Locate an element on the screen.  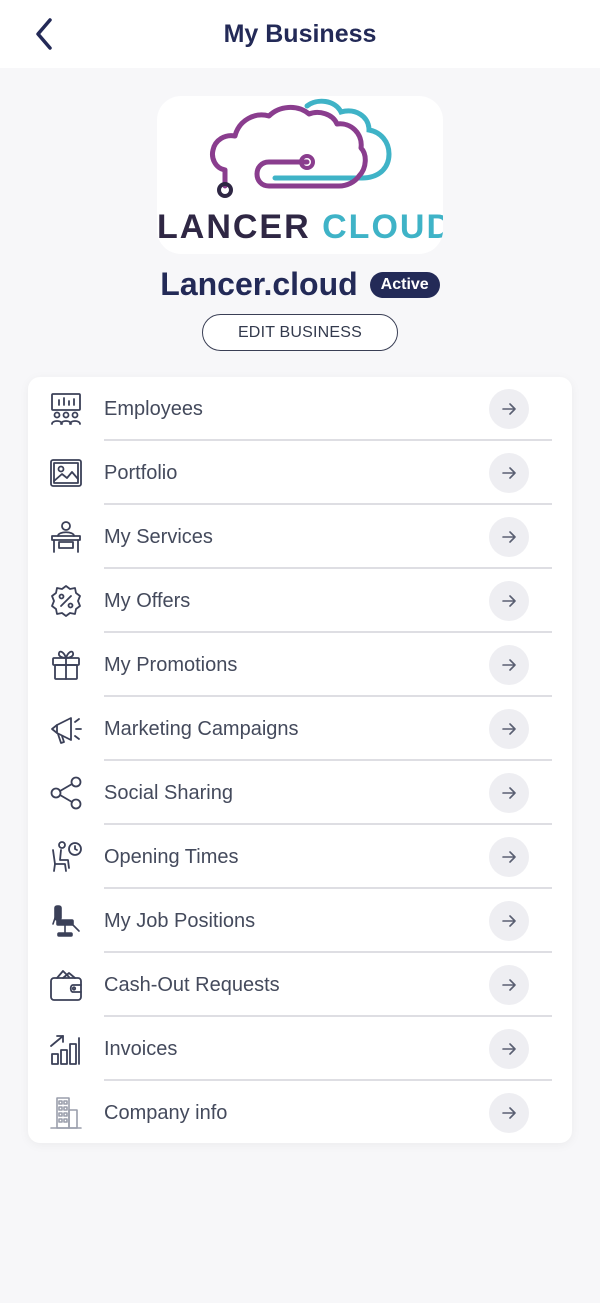
employees-icon is located at coordinates (66, 409).